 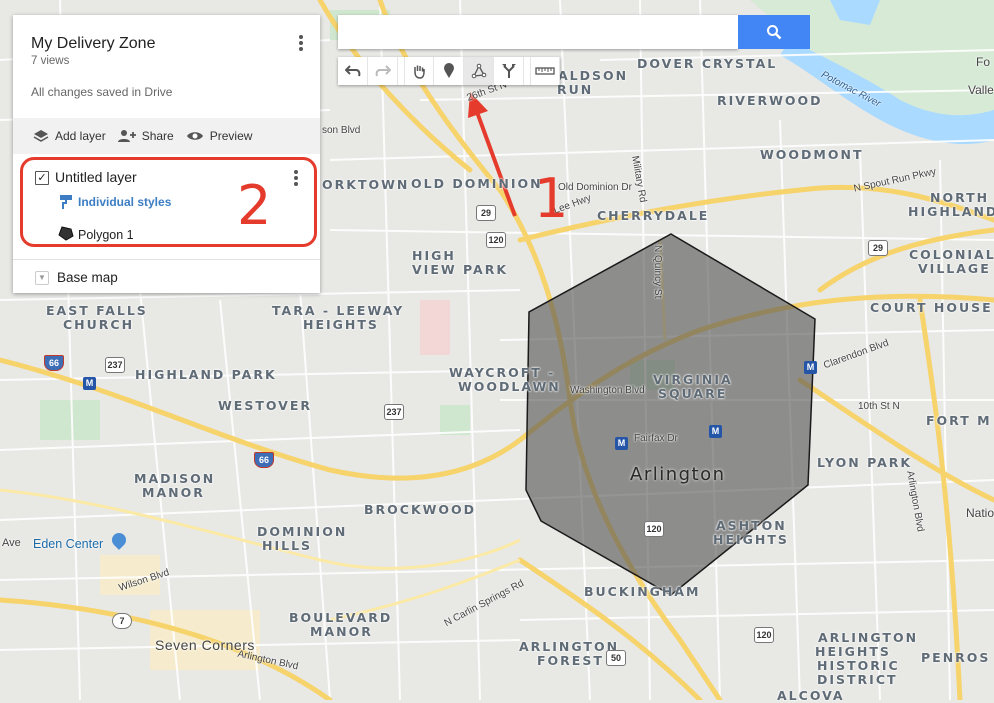 I want to click on share-button: Share, so click(x=145, y=136).